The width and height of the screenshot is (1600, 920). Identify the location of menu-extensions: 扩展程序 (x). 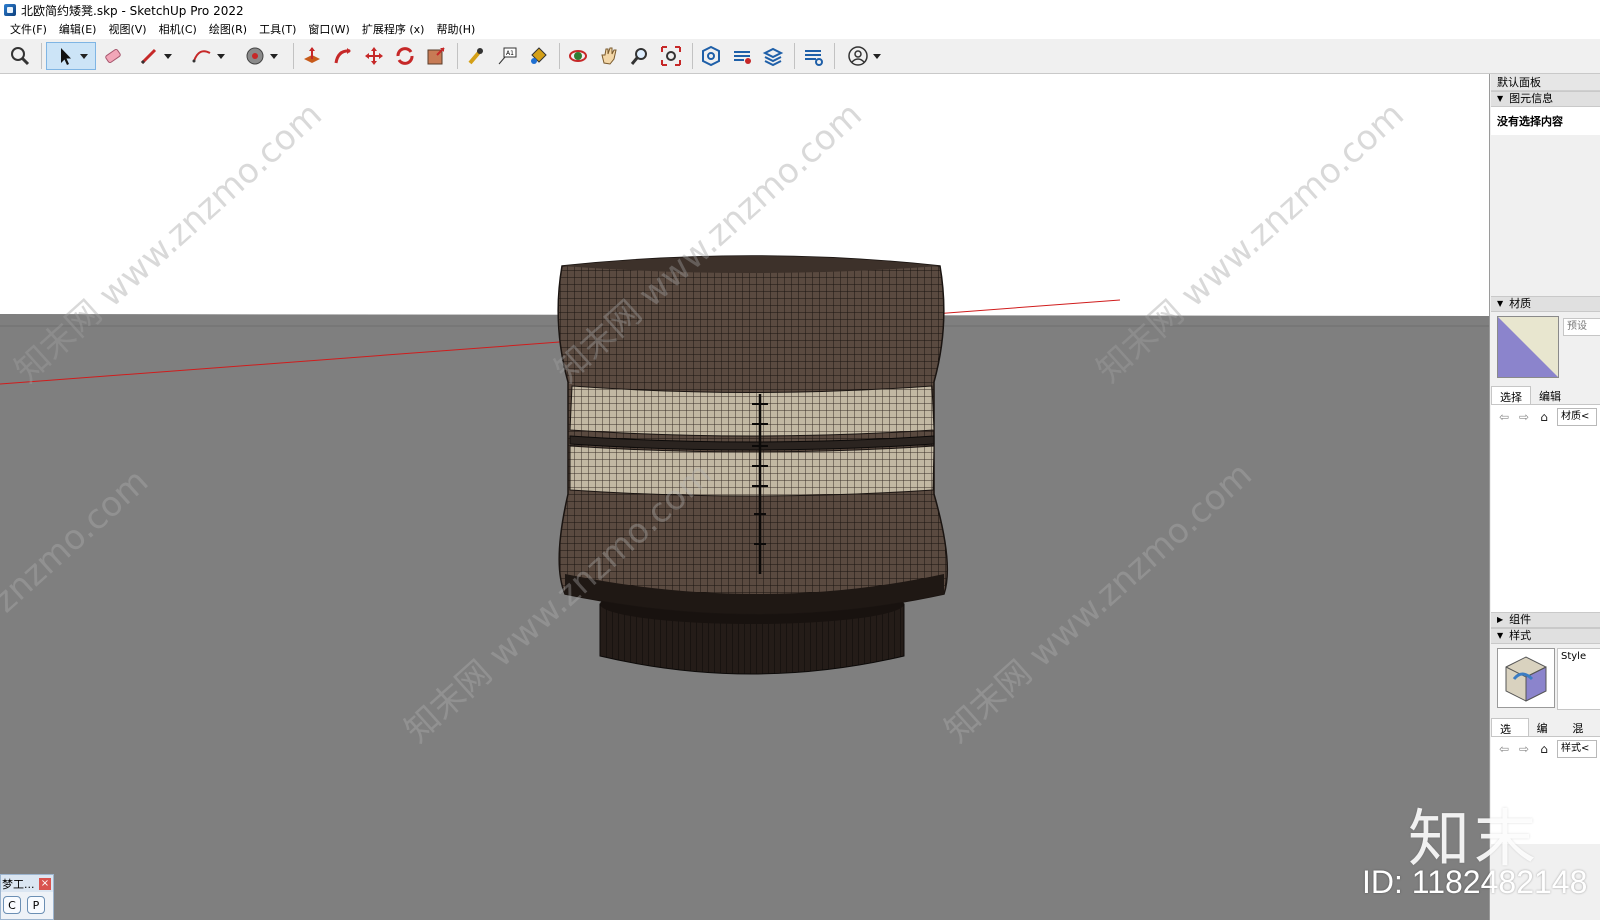
(393, 29).